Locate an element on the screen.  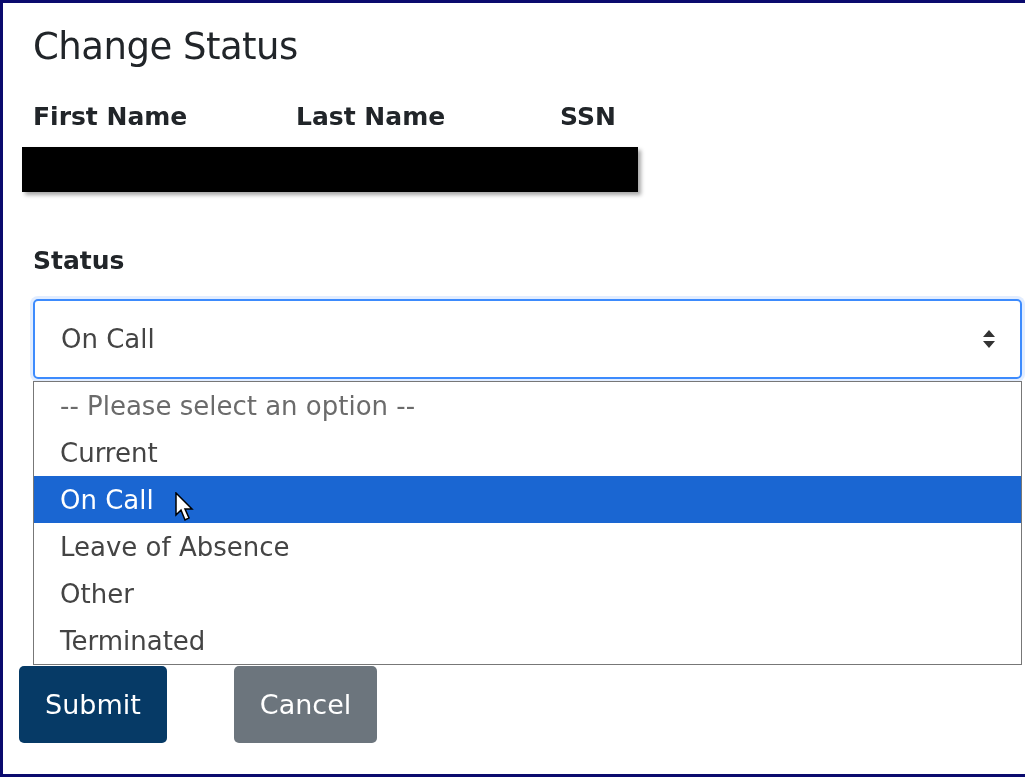
status-label: Status is located at coordinates (79, 261).